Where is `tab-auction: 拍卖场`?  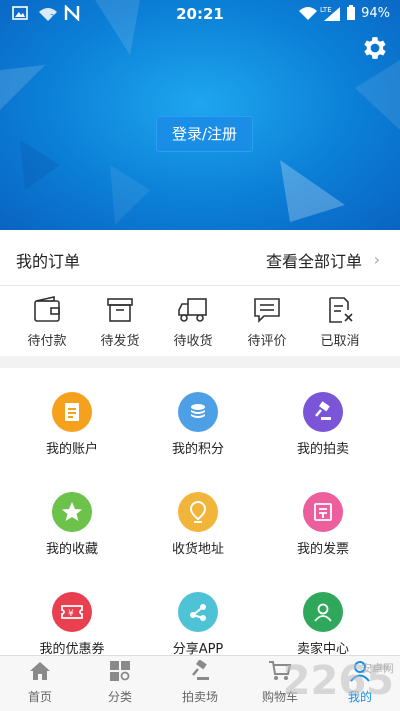
tab-auction: 拍卖场 is located at coordinates (200, 682).